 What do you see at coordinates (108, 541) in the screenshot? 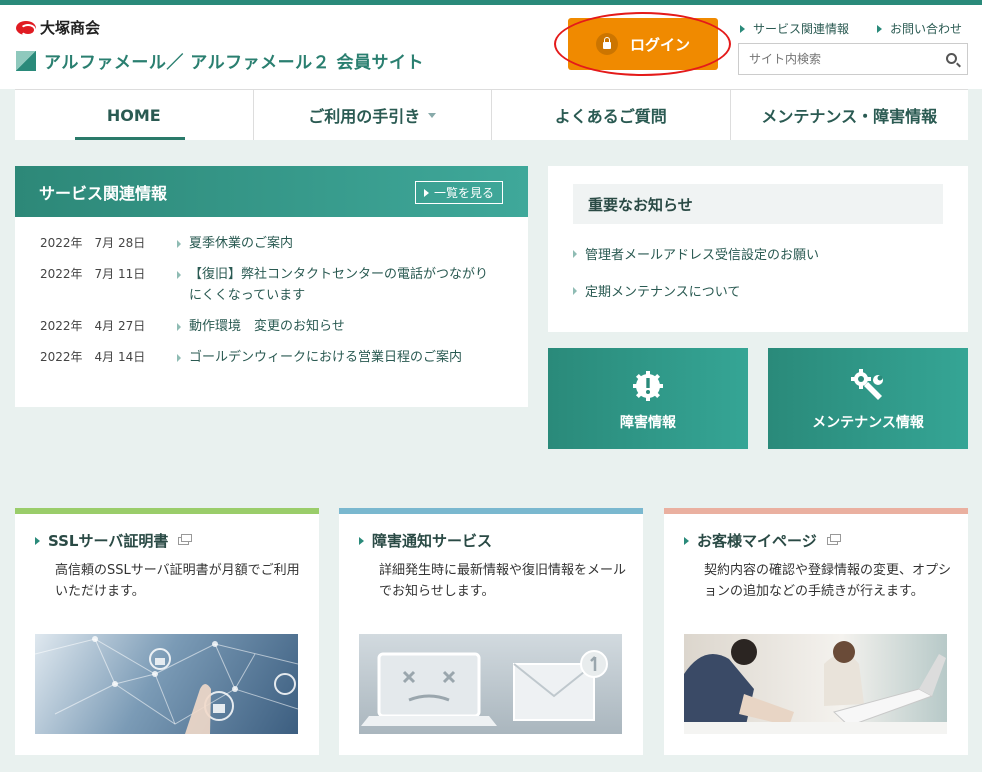
I see `card-title-text: SSLサーバ証明書` at bounding box center [108, 541].